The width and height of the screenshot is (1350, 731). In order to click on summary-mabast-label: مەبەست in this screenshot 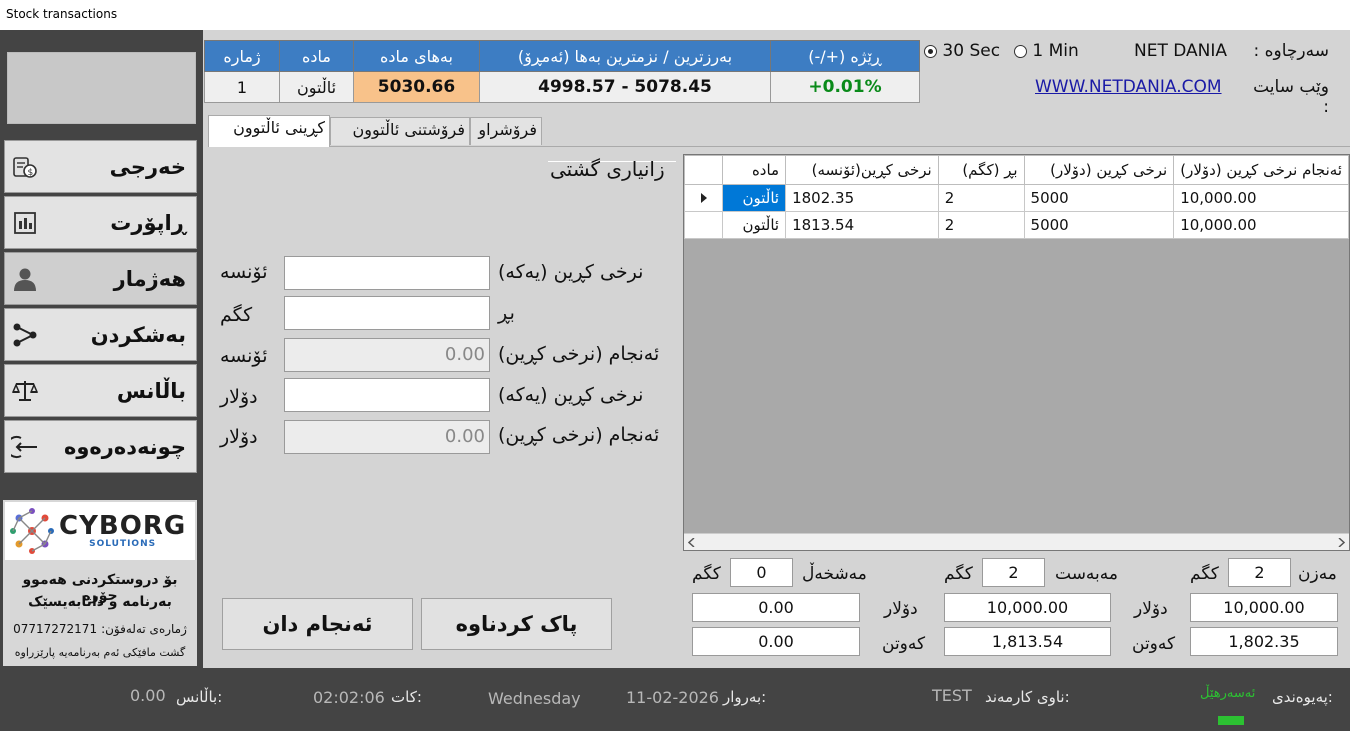, I will do `click(1087, 574)`.